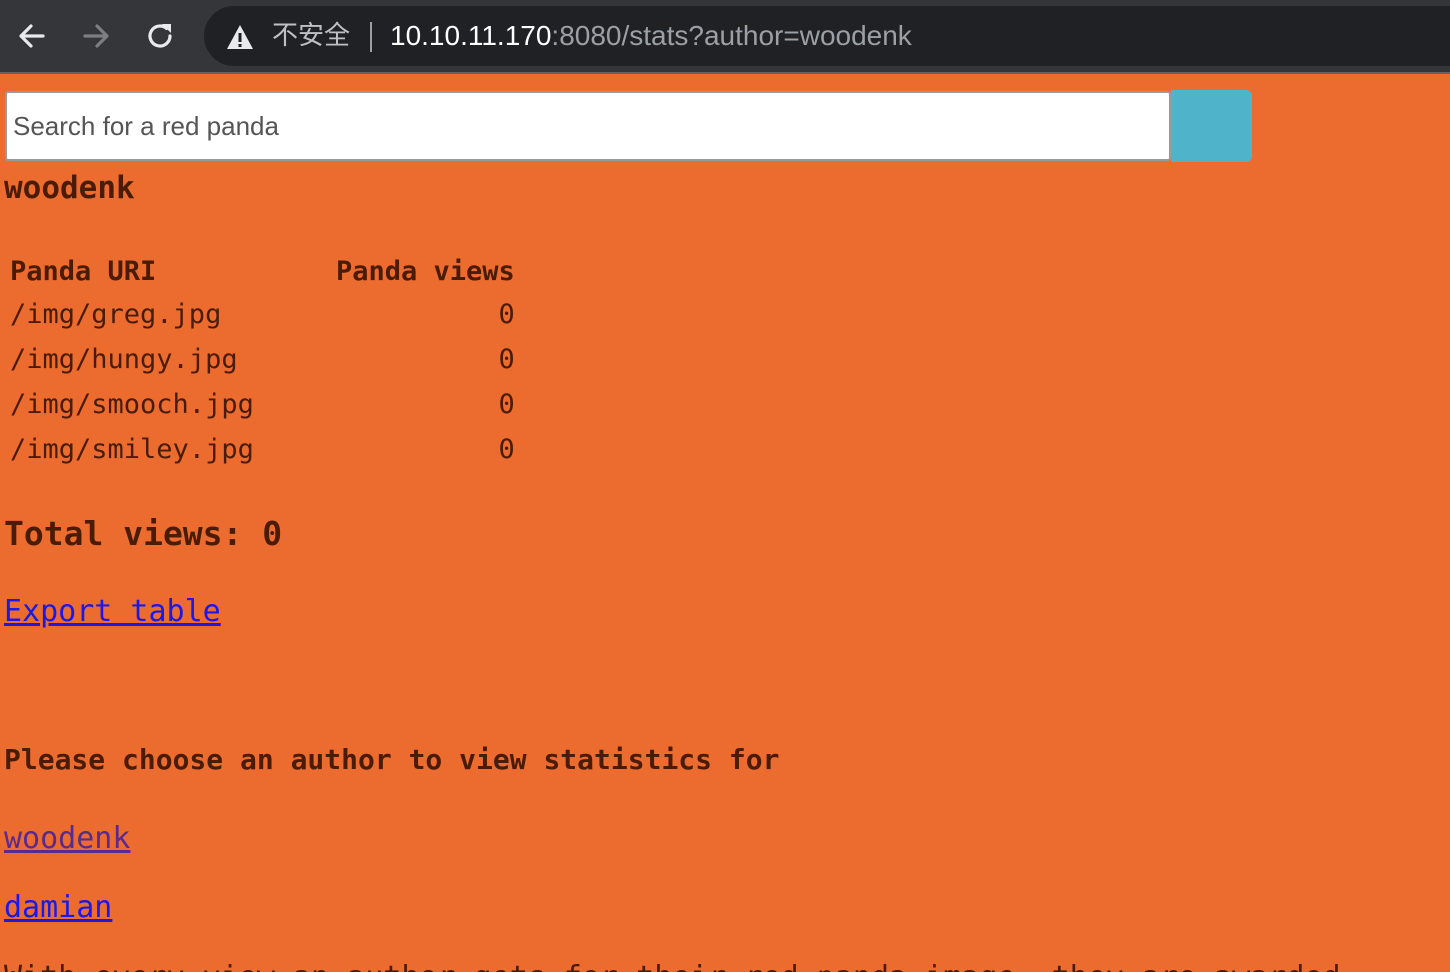  I want to click on forward-button, so click(96, 36).